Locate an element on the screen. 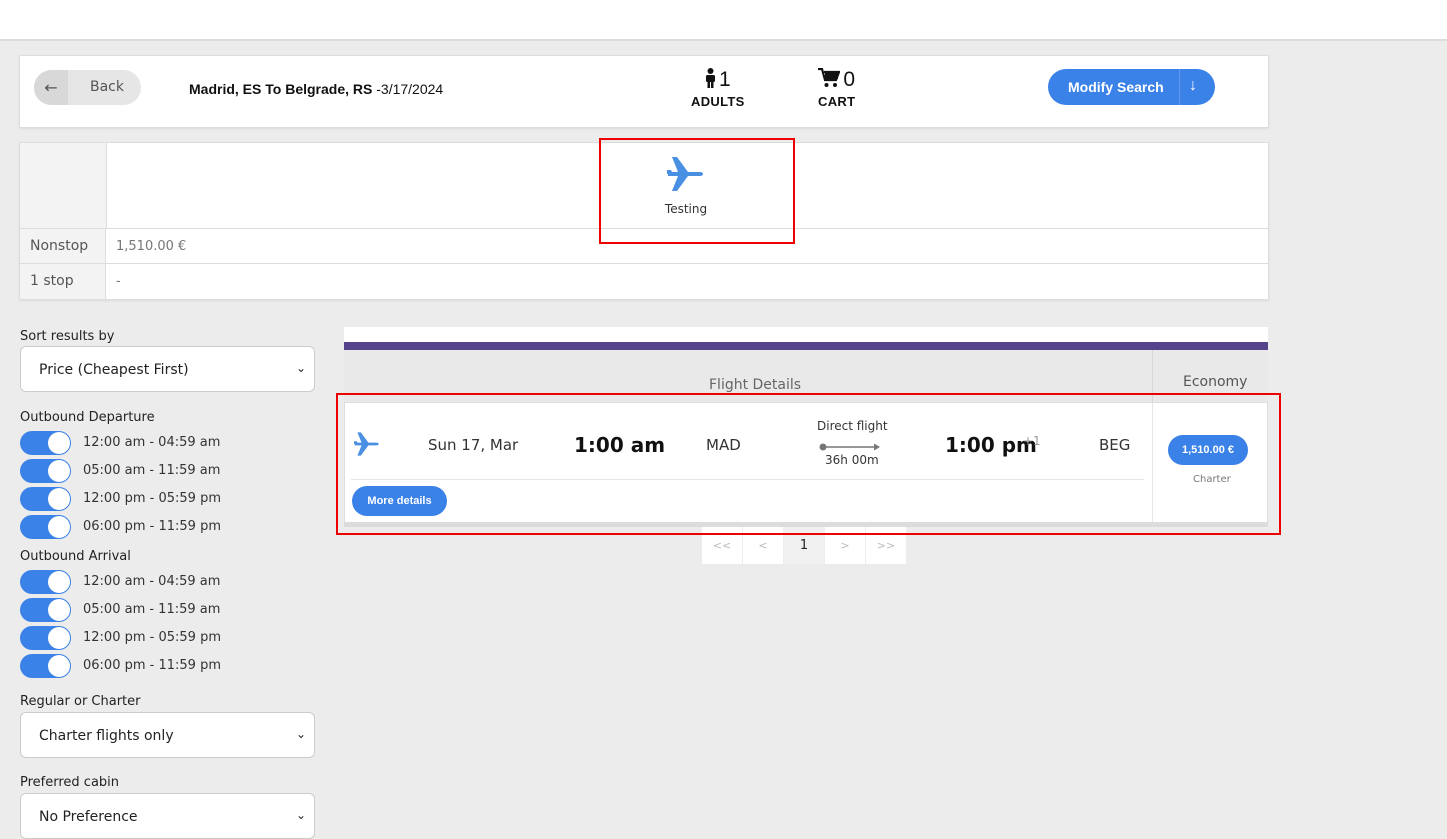 Image resolution: width=1447 pixels, height=839 pixels. adults-number: 1 is located at coordinates (724, 79).